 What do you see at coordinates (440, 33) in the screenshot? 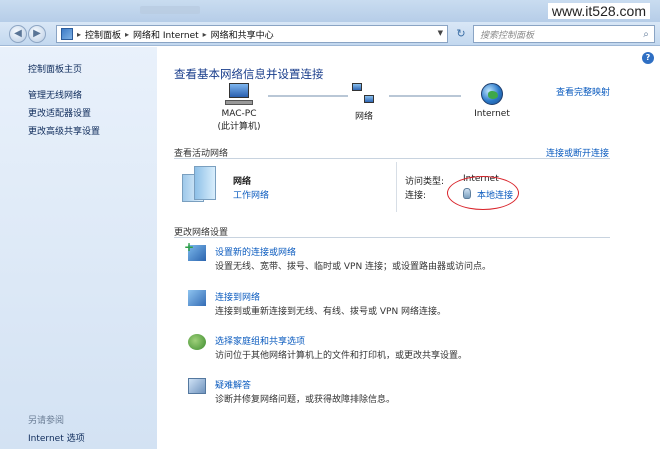
I see `chevron-down-icon: ▼` at bounding box center [440, 33].